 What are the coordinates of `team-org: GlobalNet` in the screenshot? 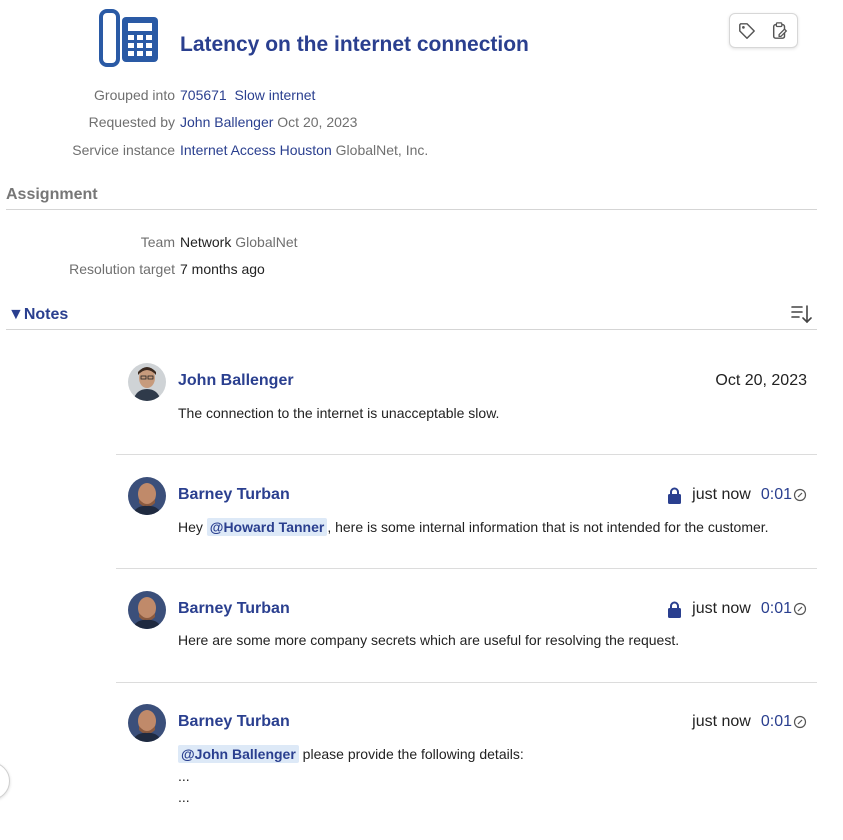 It's located at (266, 242).